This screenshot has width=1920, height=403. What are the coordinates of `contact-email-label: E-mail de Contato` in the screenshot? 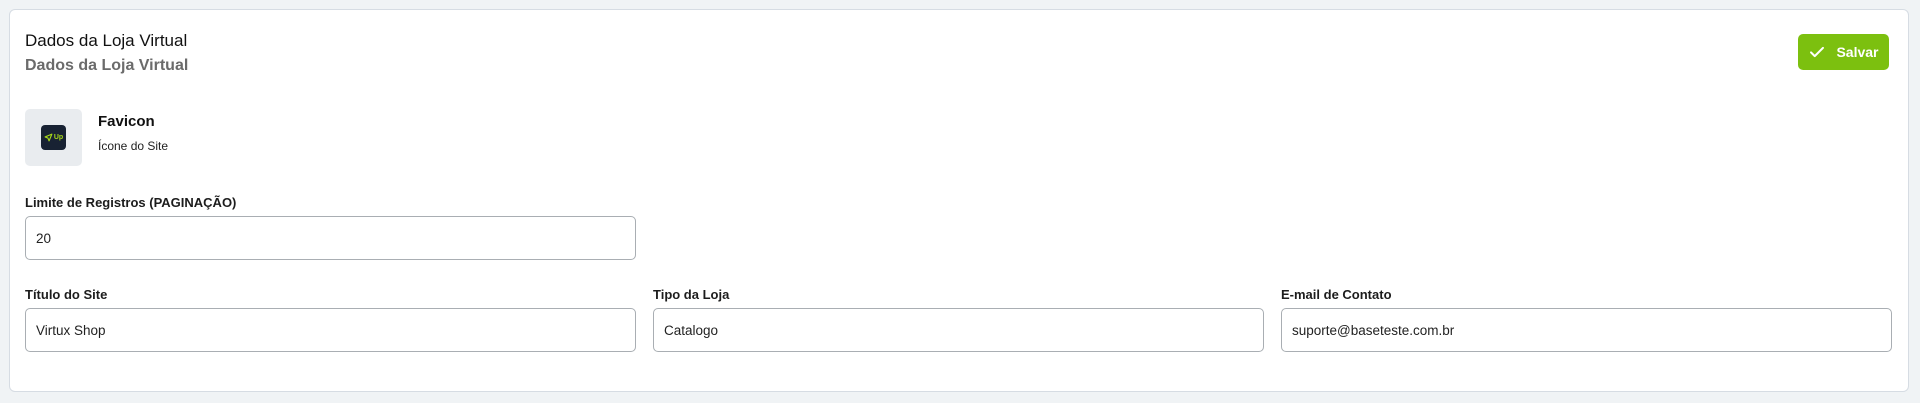 It's located at (1336, 294).